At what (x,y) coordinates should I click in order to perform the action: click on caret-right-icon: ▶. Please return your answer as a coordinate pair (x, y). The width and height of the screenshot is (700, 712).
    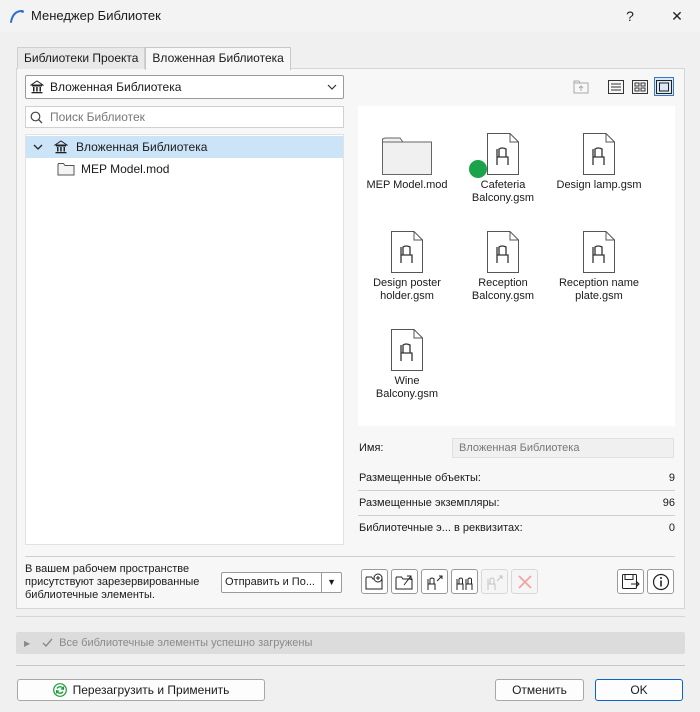
    Looking at the image, I should click on (27, 643).